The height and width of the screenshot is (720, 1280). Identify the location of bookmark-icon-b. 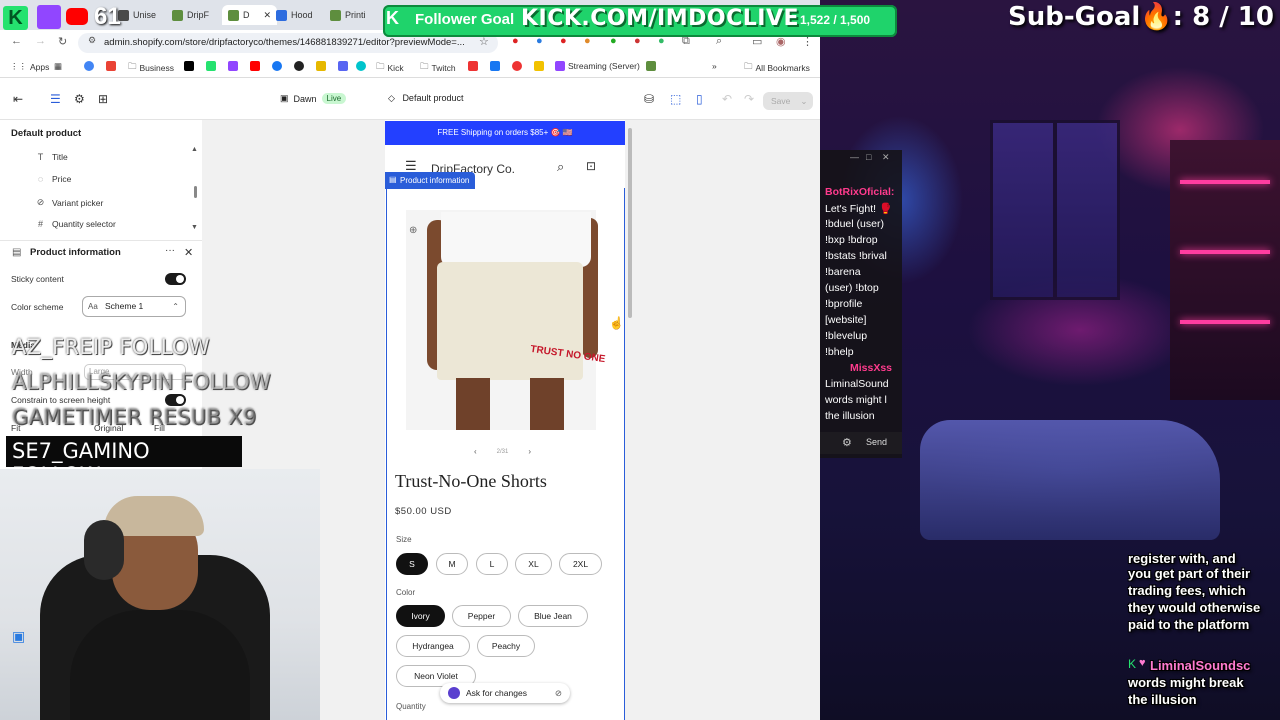
(495, 66).